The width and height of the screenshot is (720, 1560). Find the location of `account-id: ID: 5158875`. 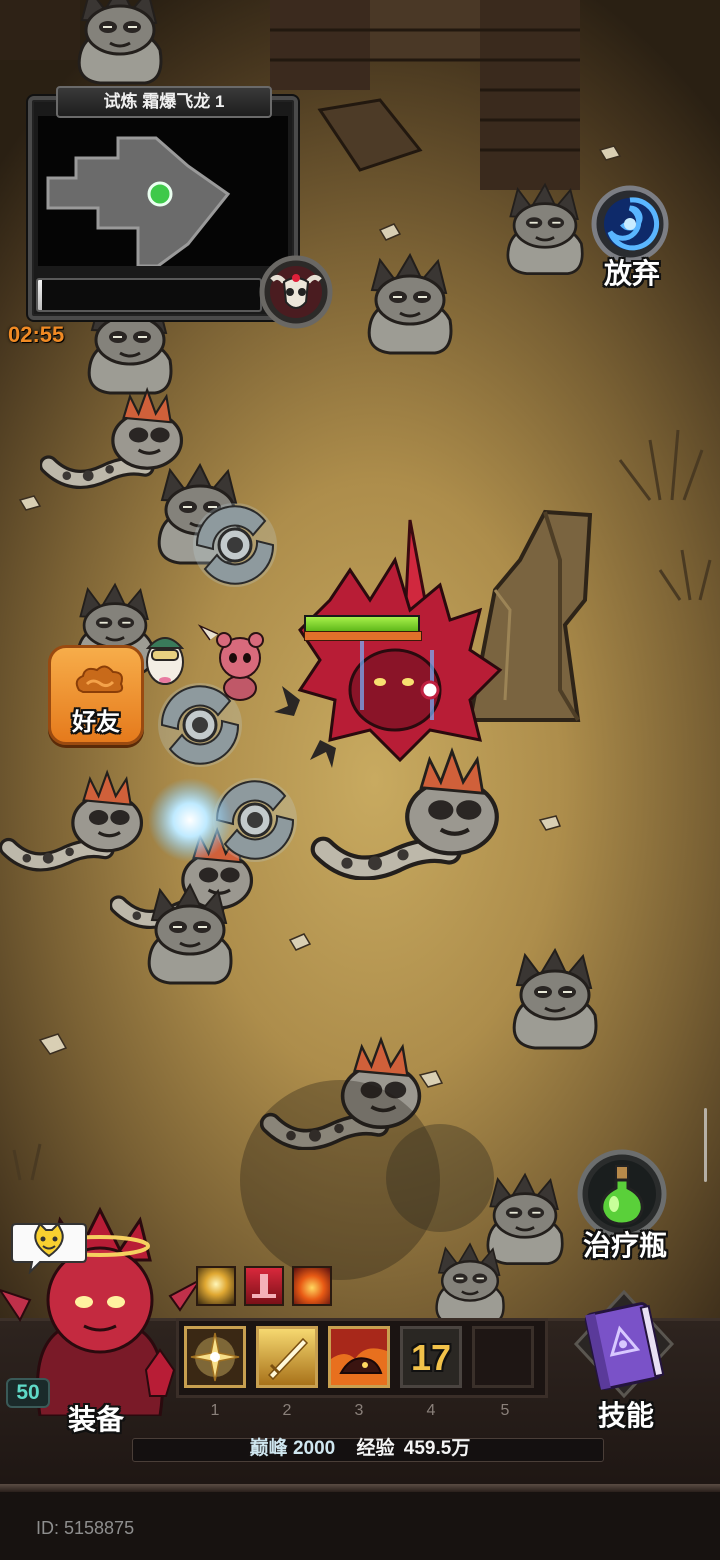

account-id: ID: 5158875 is located at coordinates (85, 1528).